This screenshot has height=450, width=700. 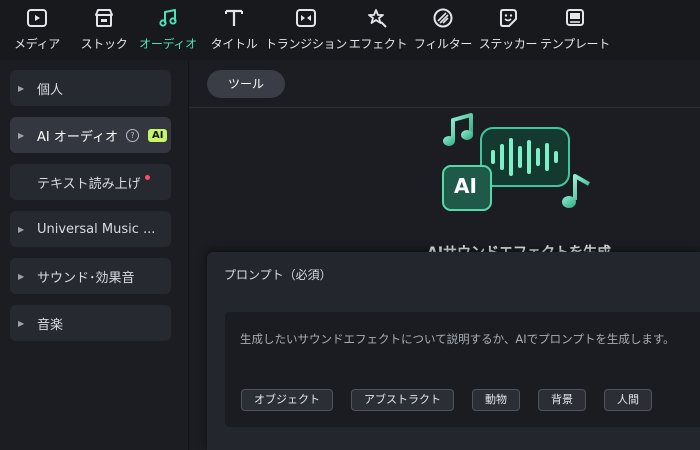 I want to click on sidebar-item-label: テキスト読み上げ, so click(x=89, y=184).